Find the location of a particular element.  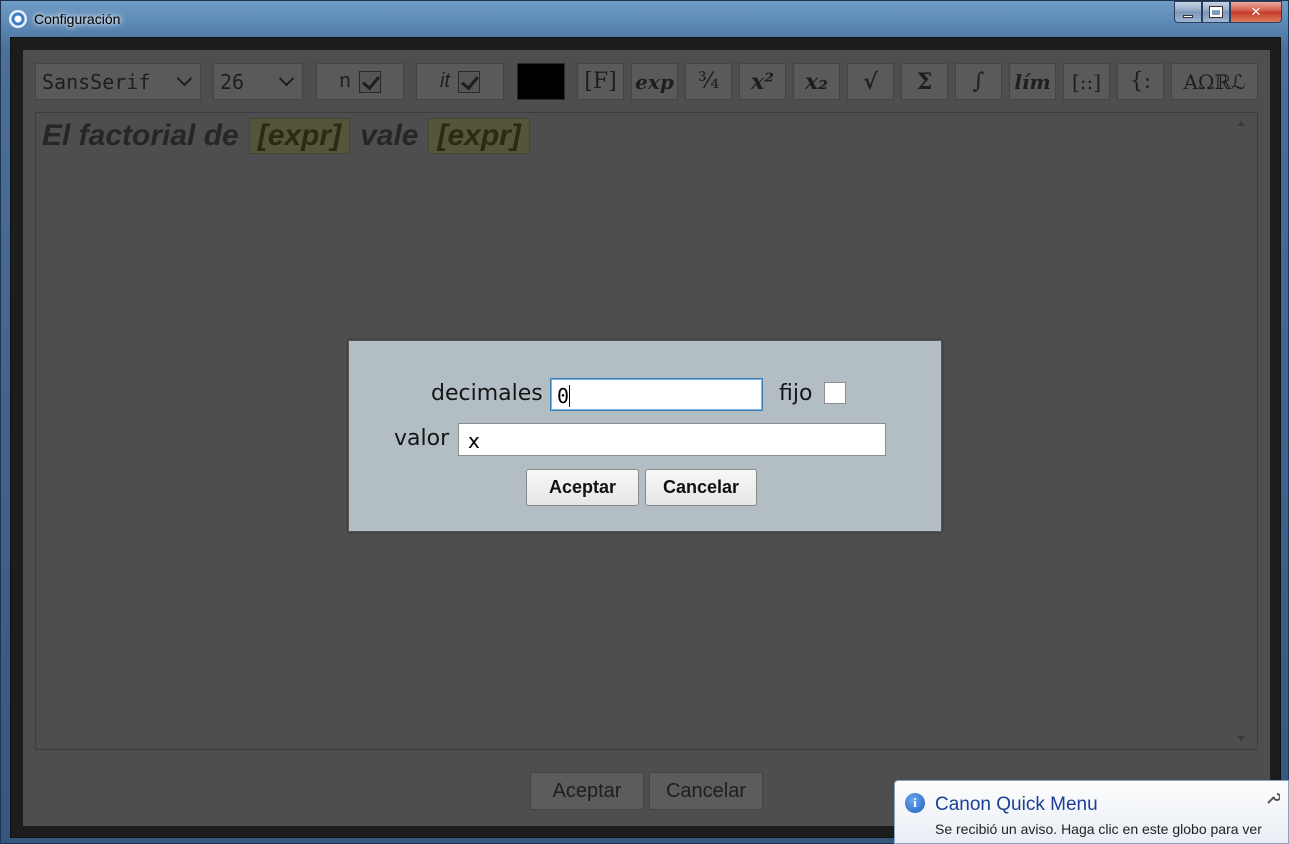

normal-checkbox is located at coordinates (369, 81).